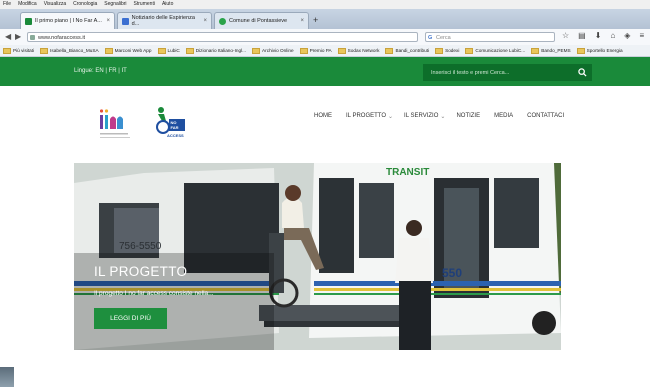  Describe the element at coordinates (604, 50) in the screenshot. I see `bookmark-label: Sportello Energia` at that location.